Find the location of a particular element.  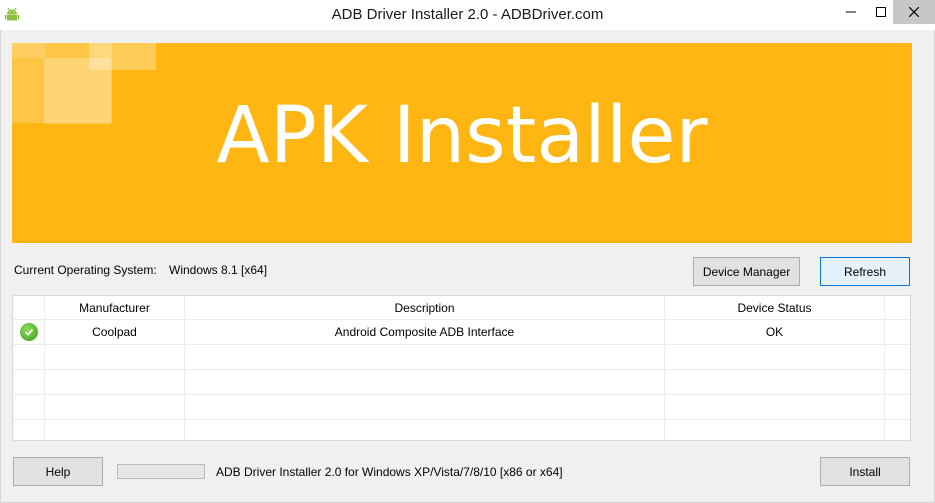

window-title: ADB Driver Installer 2.0 - ADBDriver.com is located at coordinates (467, 14).